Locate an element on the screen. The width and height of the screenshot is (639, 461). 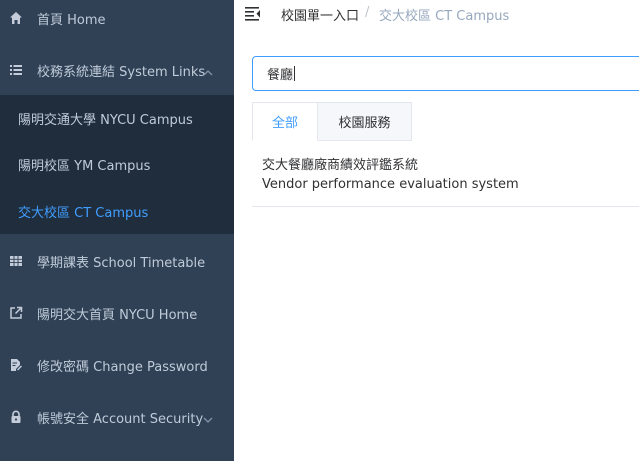
tab-label: 校園服務 is located at coordinates (364, 123).